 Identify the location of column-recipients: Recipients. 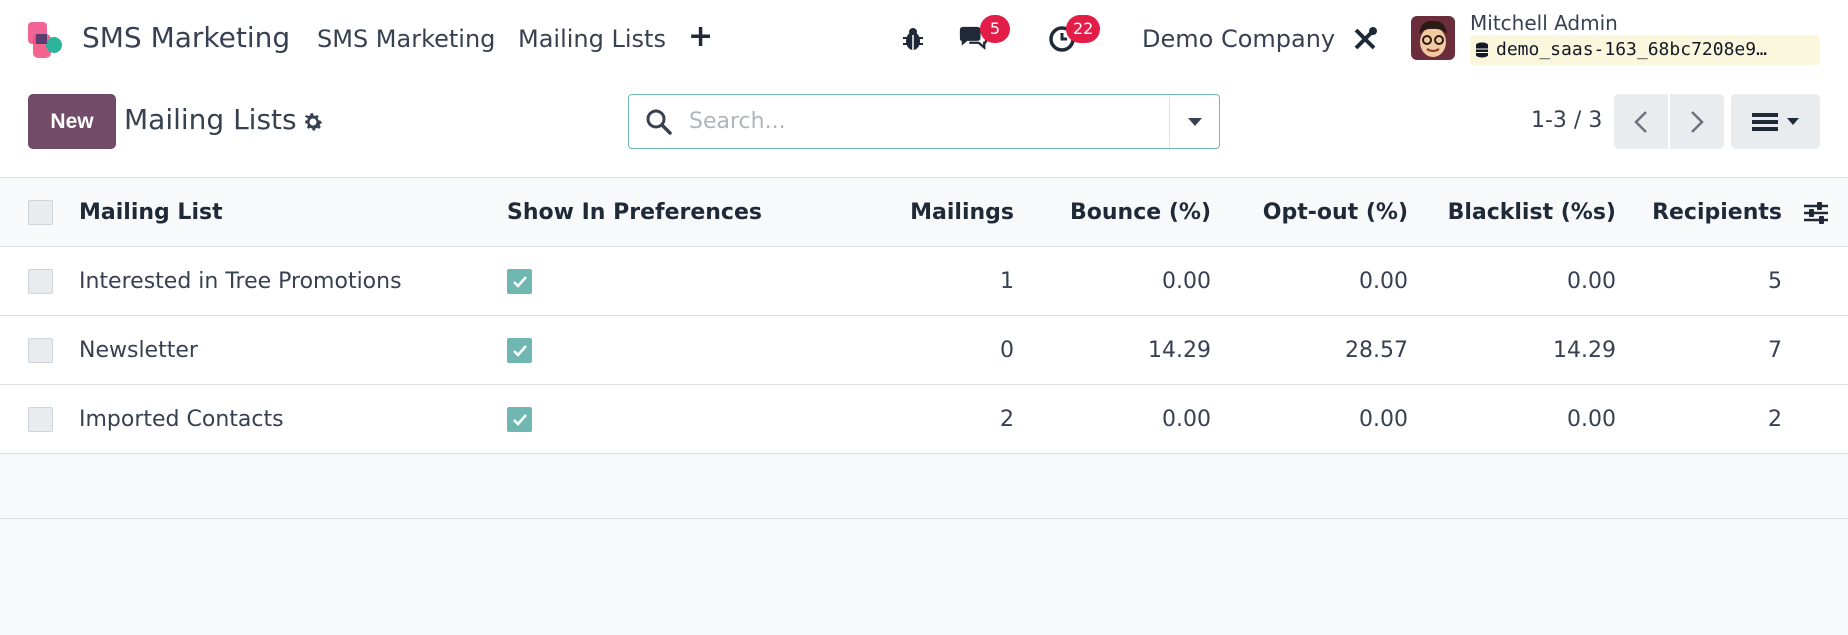
(1711, 212).